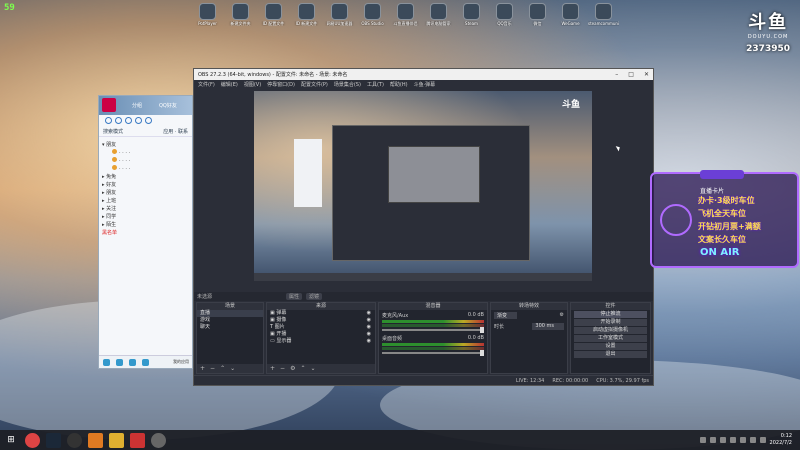 The height and width of the screenshot is (450, 800). Describe the element at coordinates (137, 440) in the screenshot. I see `game-icon` at that location.